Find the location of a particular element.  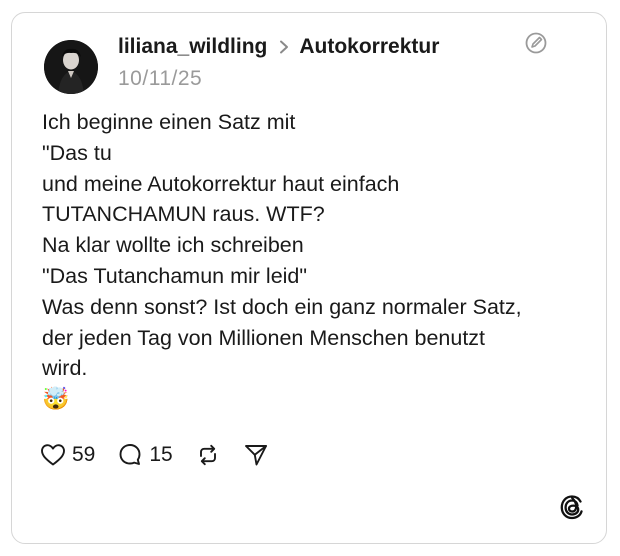

send-icon is located at coordinates (256, 455).